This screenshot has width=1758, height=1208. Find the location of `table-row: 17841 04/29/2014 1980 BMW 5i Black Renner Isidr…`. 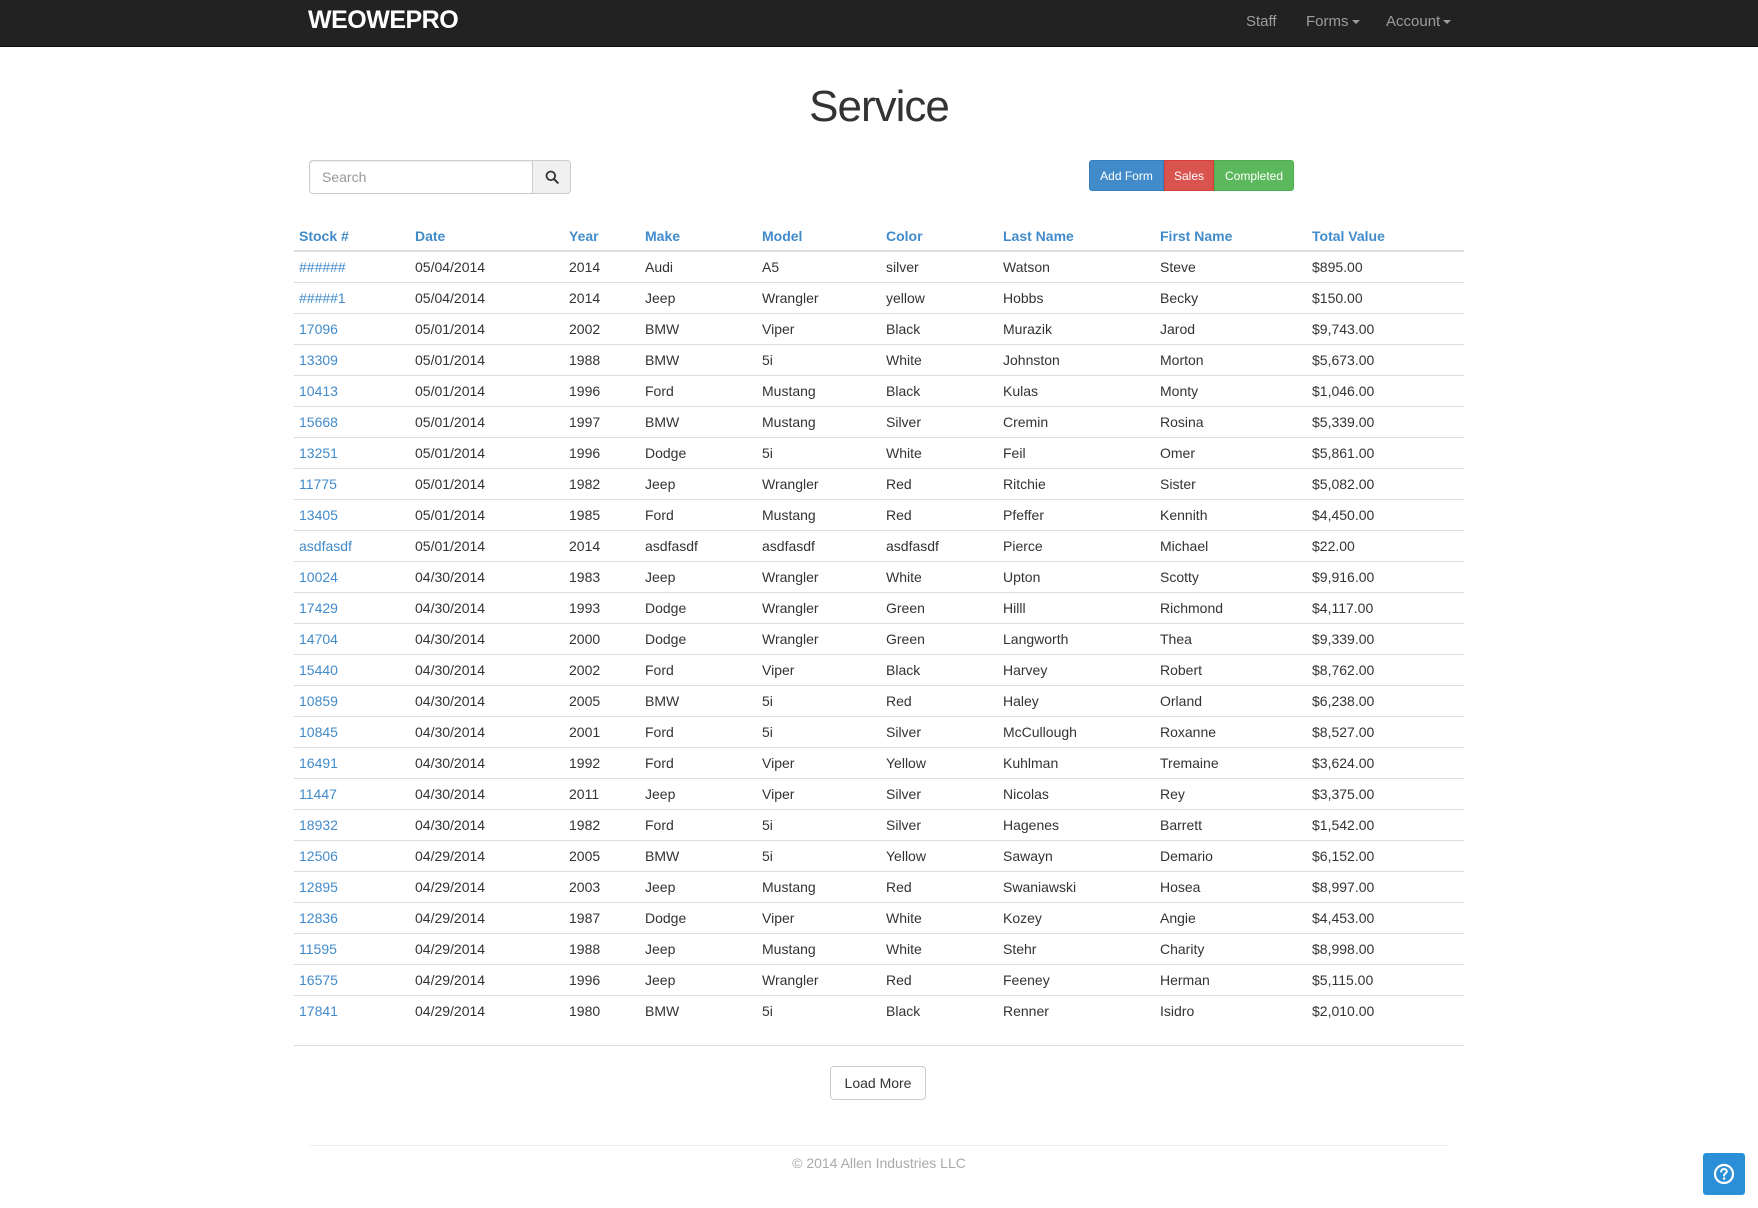

table-row: 17841 04/29/2014 1980 BMW 5i Black Renner Isidr… is located at coordinates (879, 1010).